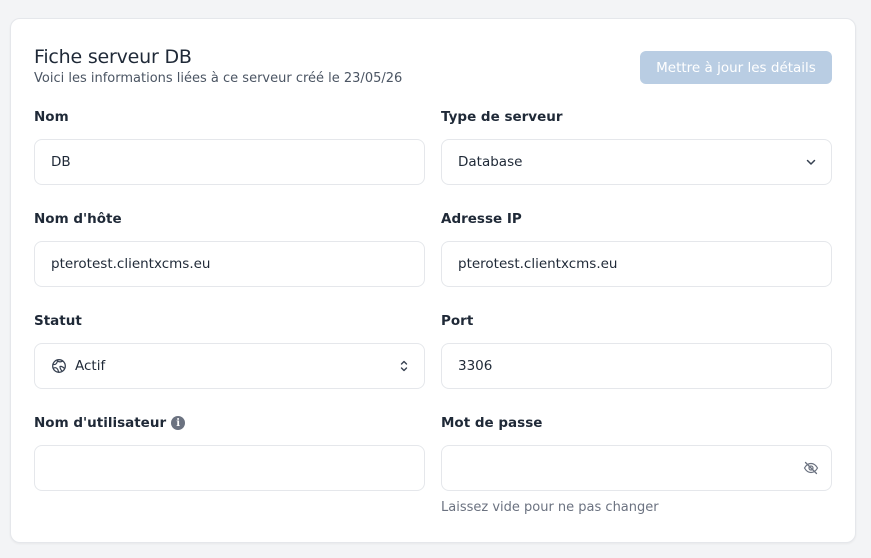 Image resolution: width=871 pixels, height=558 pixels. I want to click on hostname-input: pterotest.clientxcms.eu, so click(229, 264).